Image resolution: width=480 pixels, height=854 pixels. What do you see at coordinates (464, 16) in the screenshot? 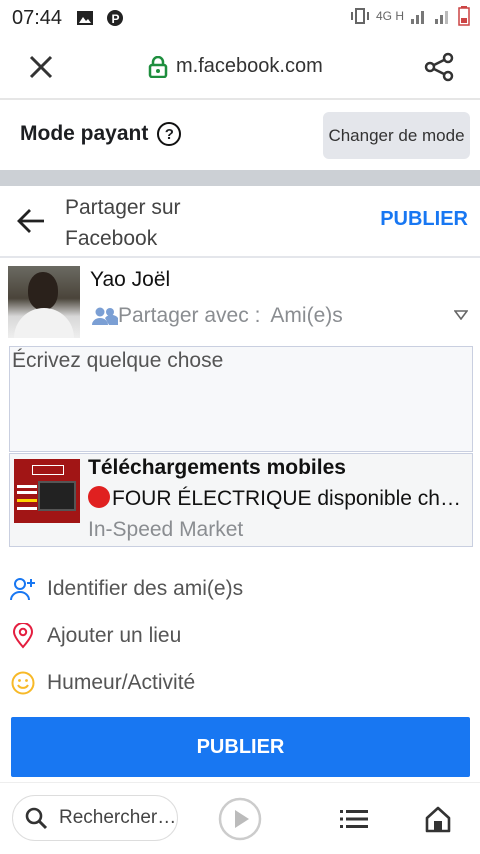
I see `battery-icon` at bounding box center [464, 16].